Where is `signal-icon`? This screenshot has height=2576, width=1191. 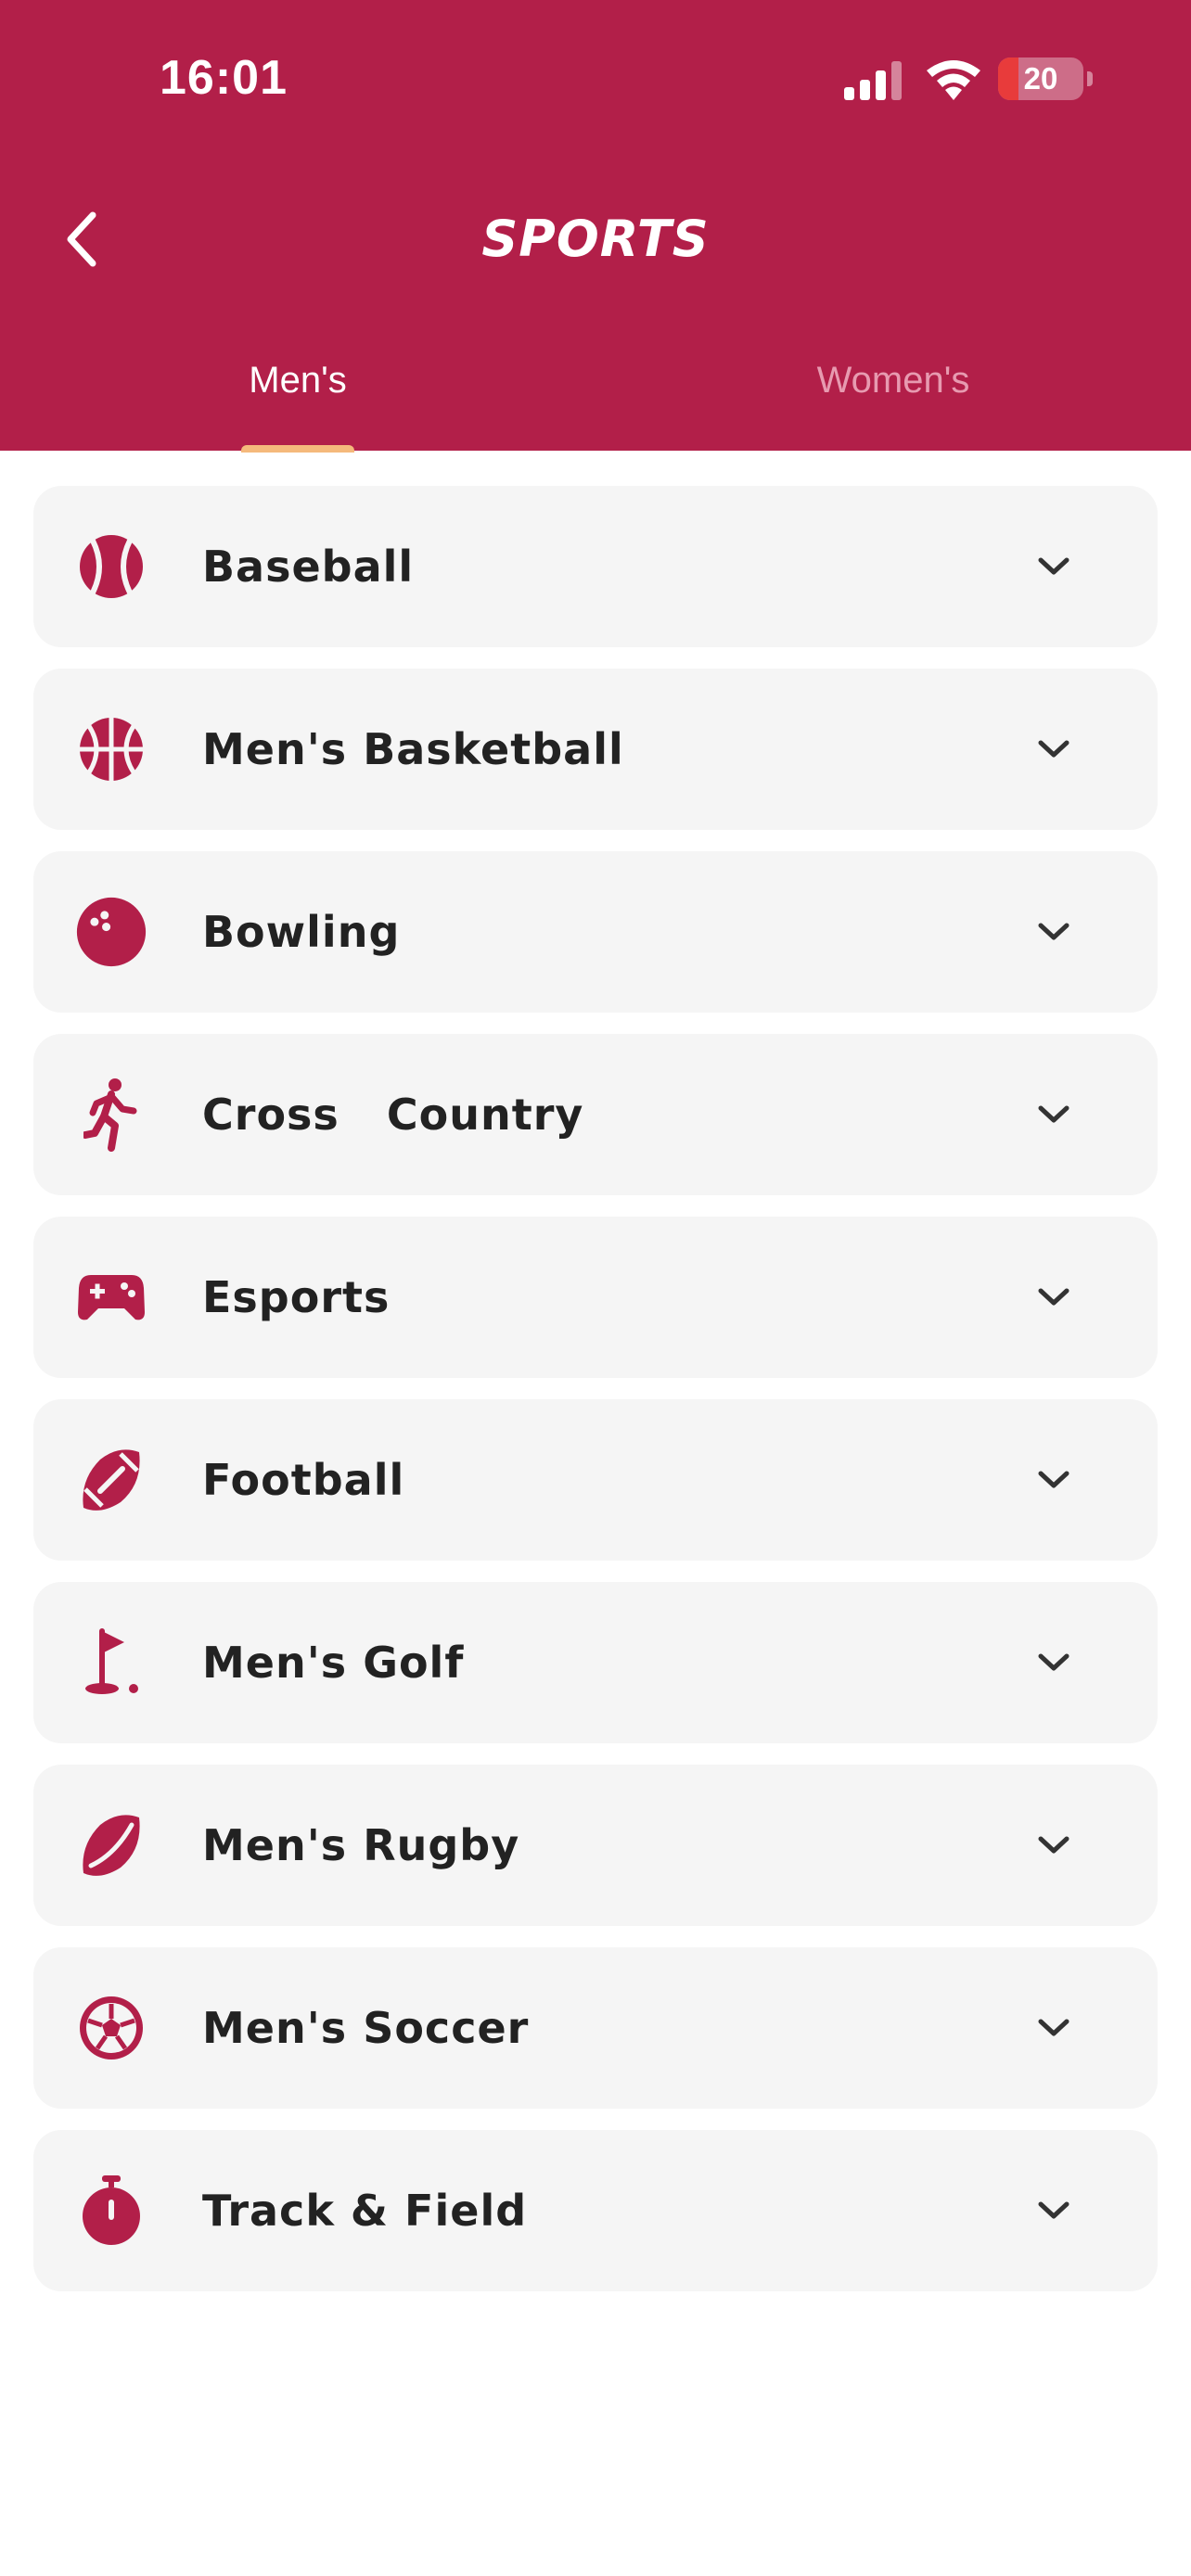
signal-icon is located at coordinates (873, 80).